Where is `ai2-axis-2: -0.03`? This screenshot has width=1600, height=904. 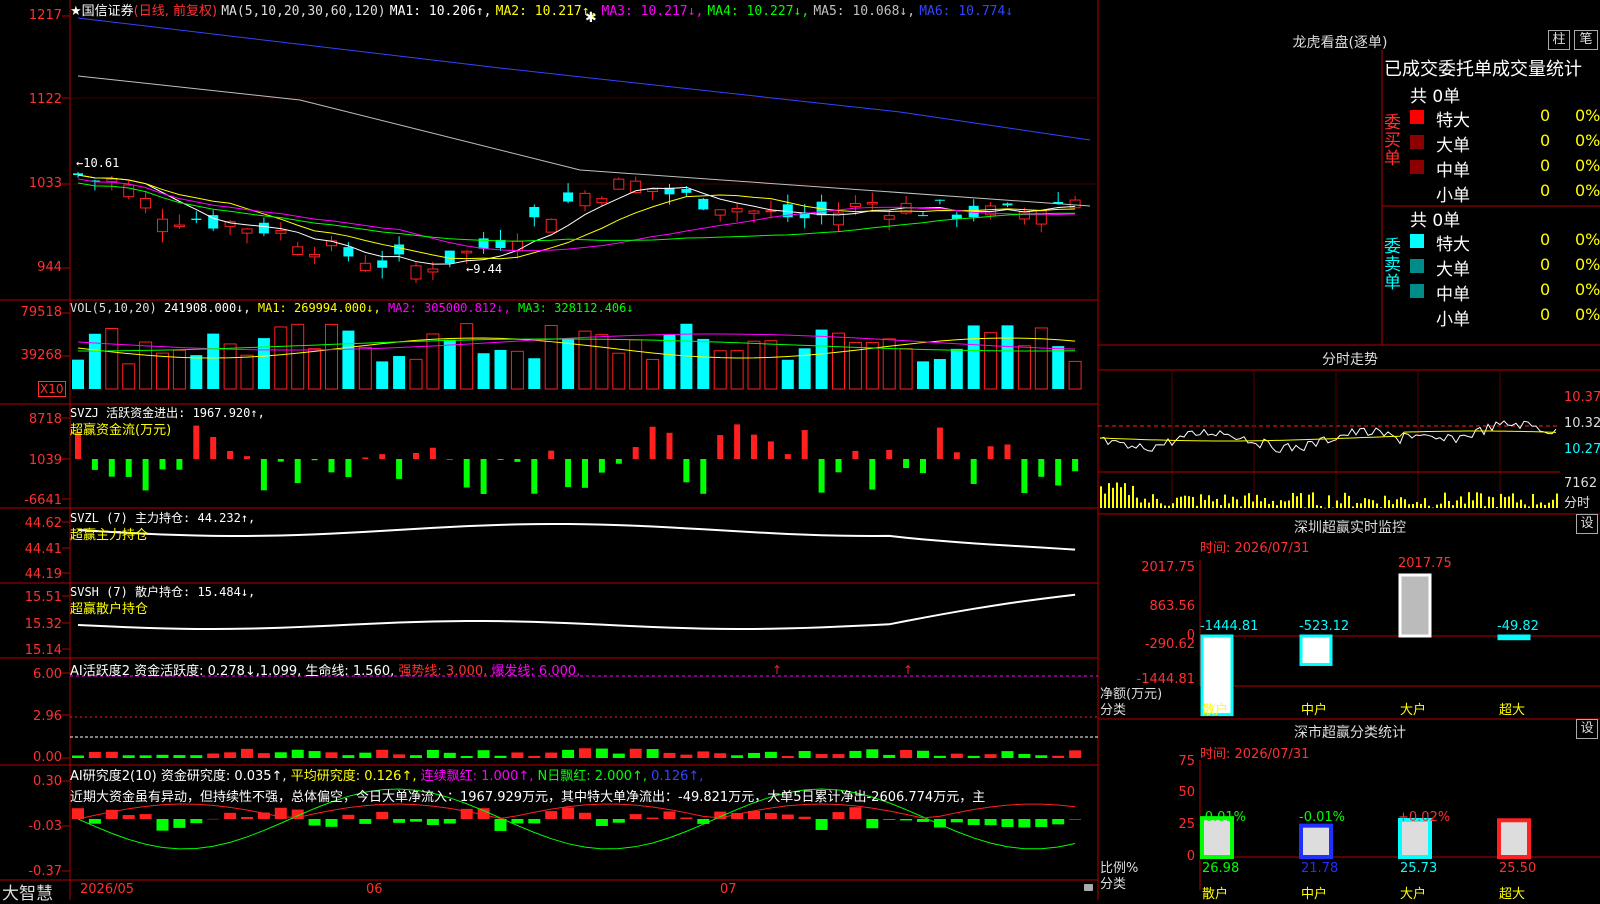
ai2-axis-2: -0.03 is located at coordinates (45, 826).